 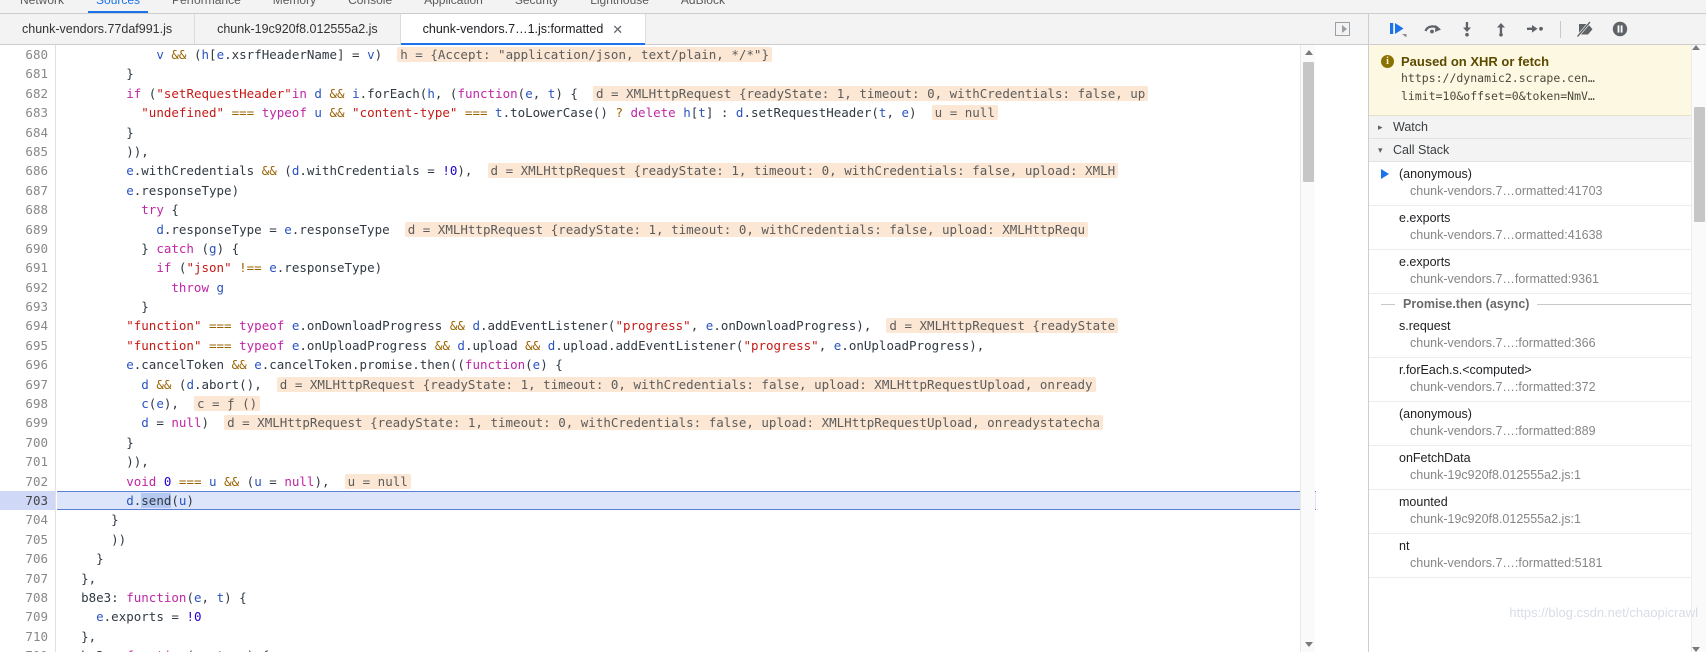 I want to click on panel-tab-sources: Sources, so click(x=118, y=6).